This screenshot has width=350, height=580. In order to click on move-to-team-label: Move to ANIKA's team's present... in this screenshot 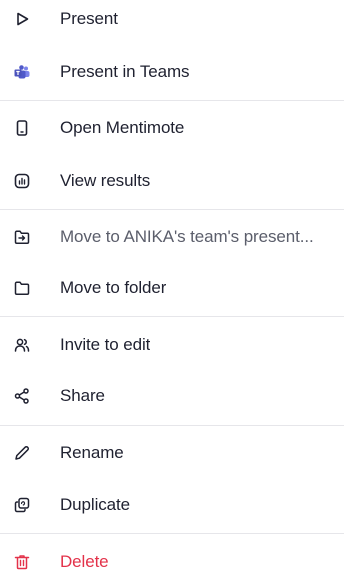, I will do `click(187, 236)`.